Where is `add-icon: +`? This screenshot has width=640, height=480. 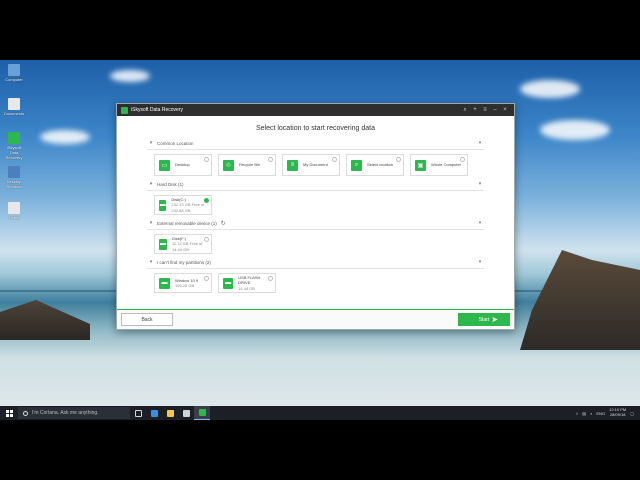
add-icon: + is located at coordinates (475, 110).